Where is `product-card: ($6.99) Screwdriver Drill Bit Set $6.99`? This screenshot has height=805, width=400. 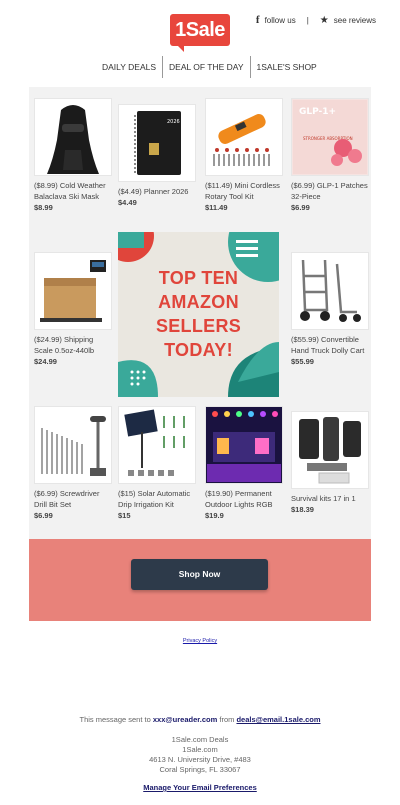
product-card: ($6.99) Screwdriver Drill Bit Set $6.99 is located at coordinates (73, 463).